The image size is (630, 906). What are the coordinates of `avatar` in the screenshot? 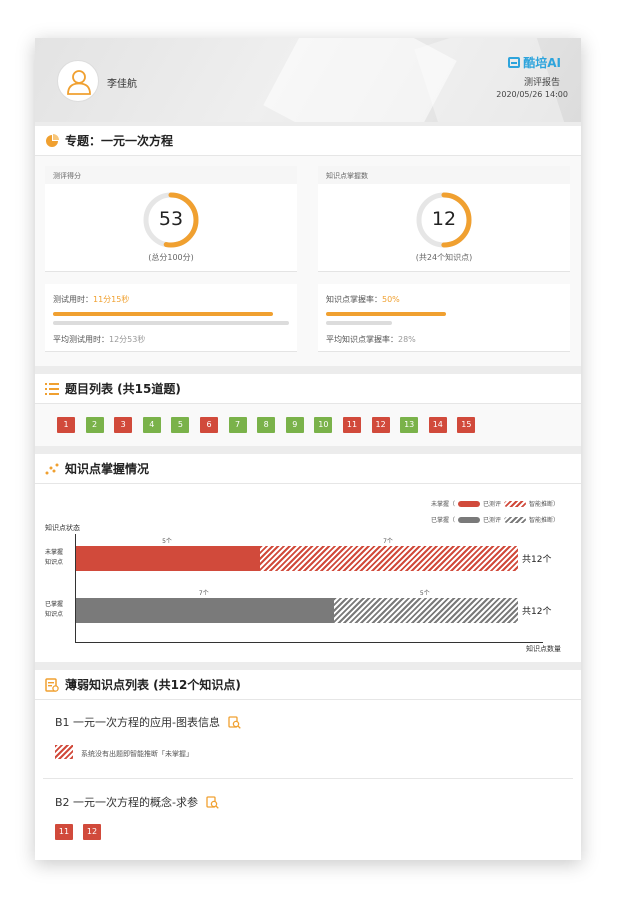 It's located at (78, 81).